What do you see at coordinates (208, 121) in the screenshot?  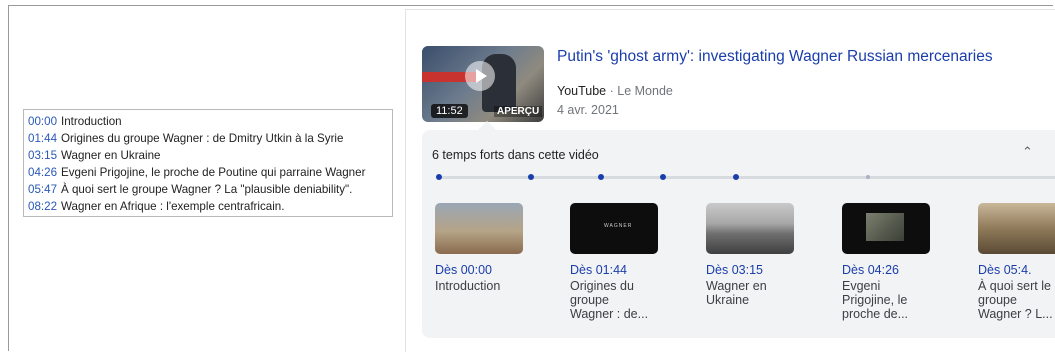 I see `chapter-row: 00:00 Introduction` at bounding box center [208, 121].